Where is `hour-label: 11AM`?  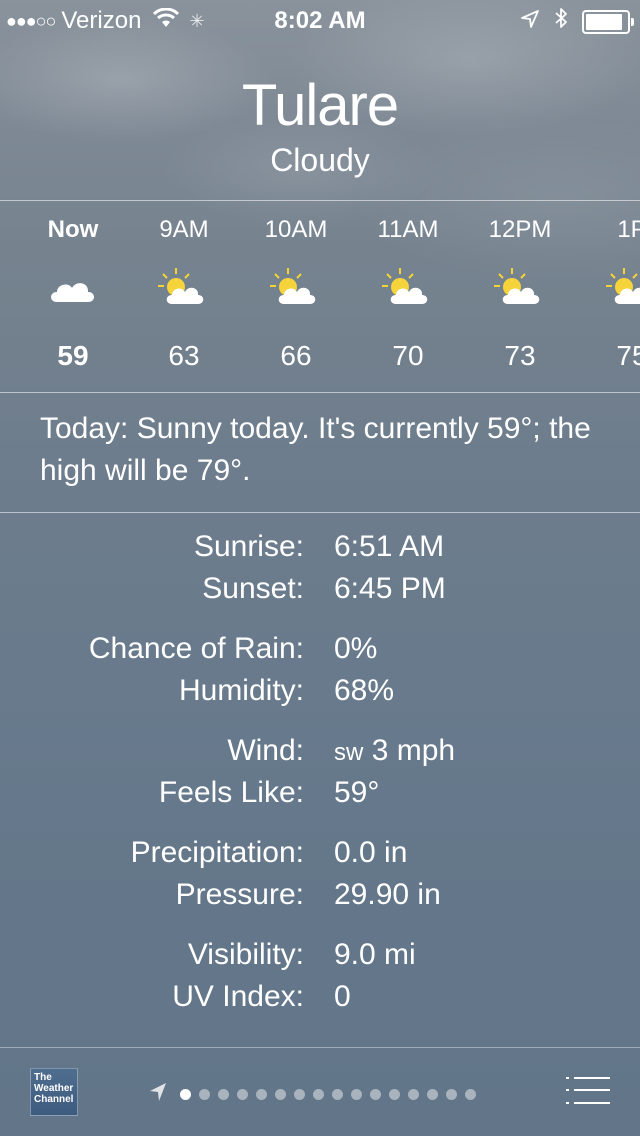
hour-label: 11AM is located at coordinates (408, 229).